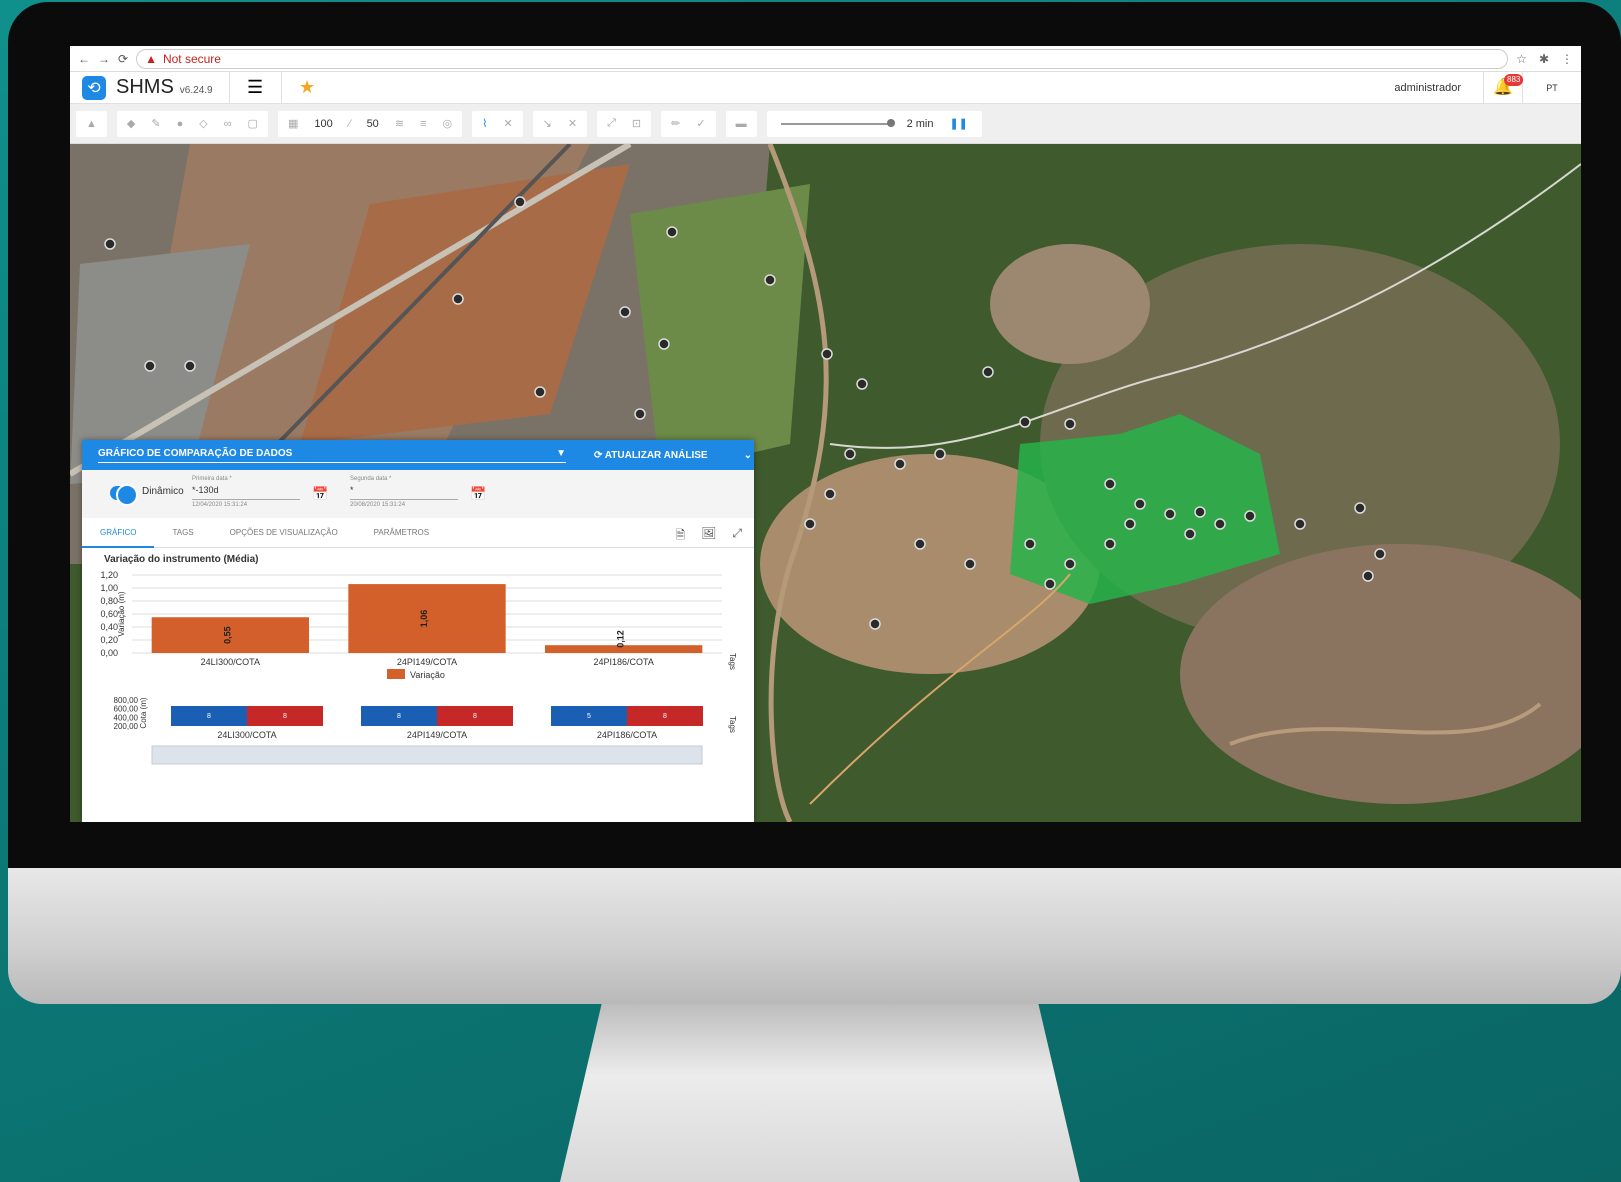 The image size is (1621, 1182). What do you see at coordinates (109, 614) in the screenshot?
I see `y-tick-label: 0,60` at bounding box center [109, 614].